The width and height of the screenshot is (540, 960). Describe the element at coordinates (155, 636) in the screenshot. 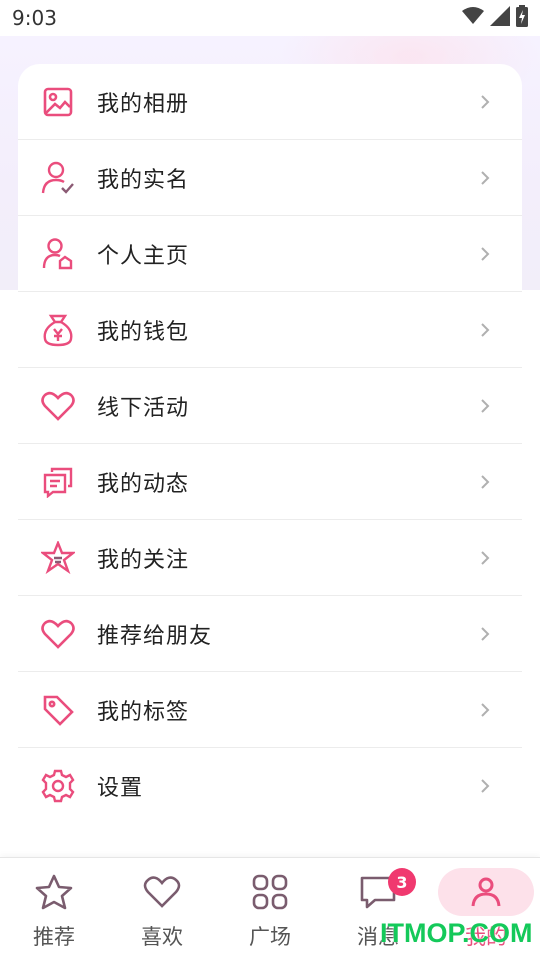

I see `menu-item-label: 推荐给朋友` at that location.